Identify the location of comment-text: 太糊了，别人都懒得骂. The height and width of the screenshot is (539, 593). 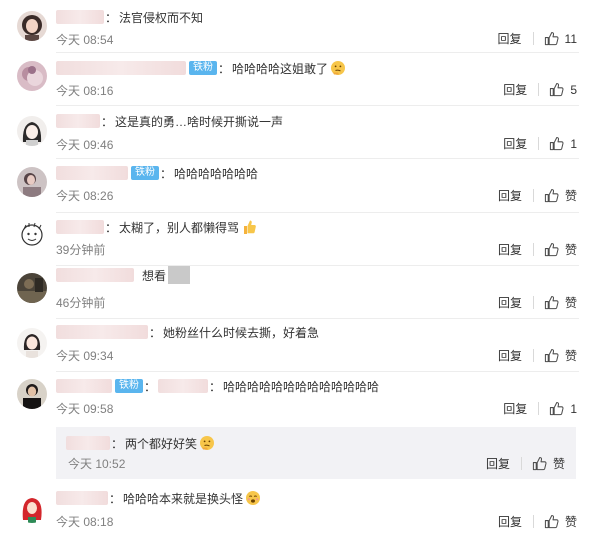
(179, 227).